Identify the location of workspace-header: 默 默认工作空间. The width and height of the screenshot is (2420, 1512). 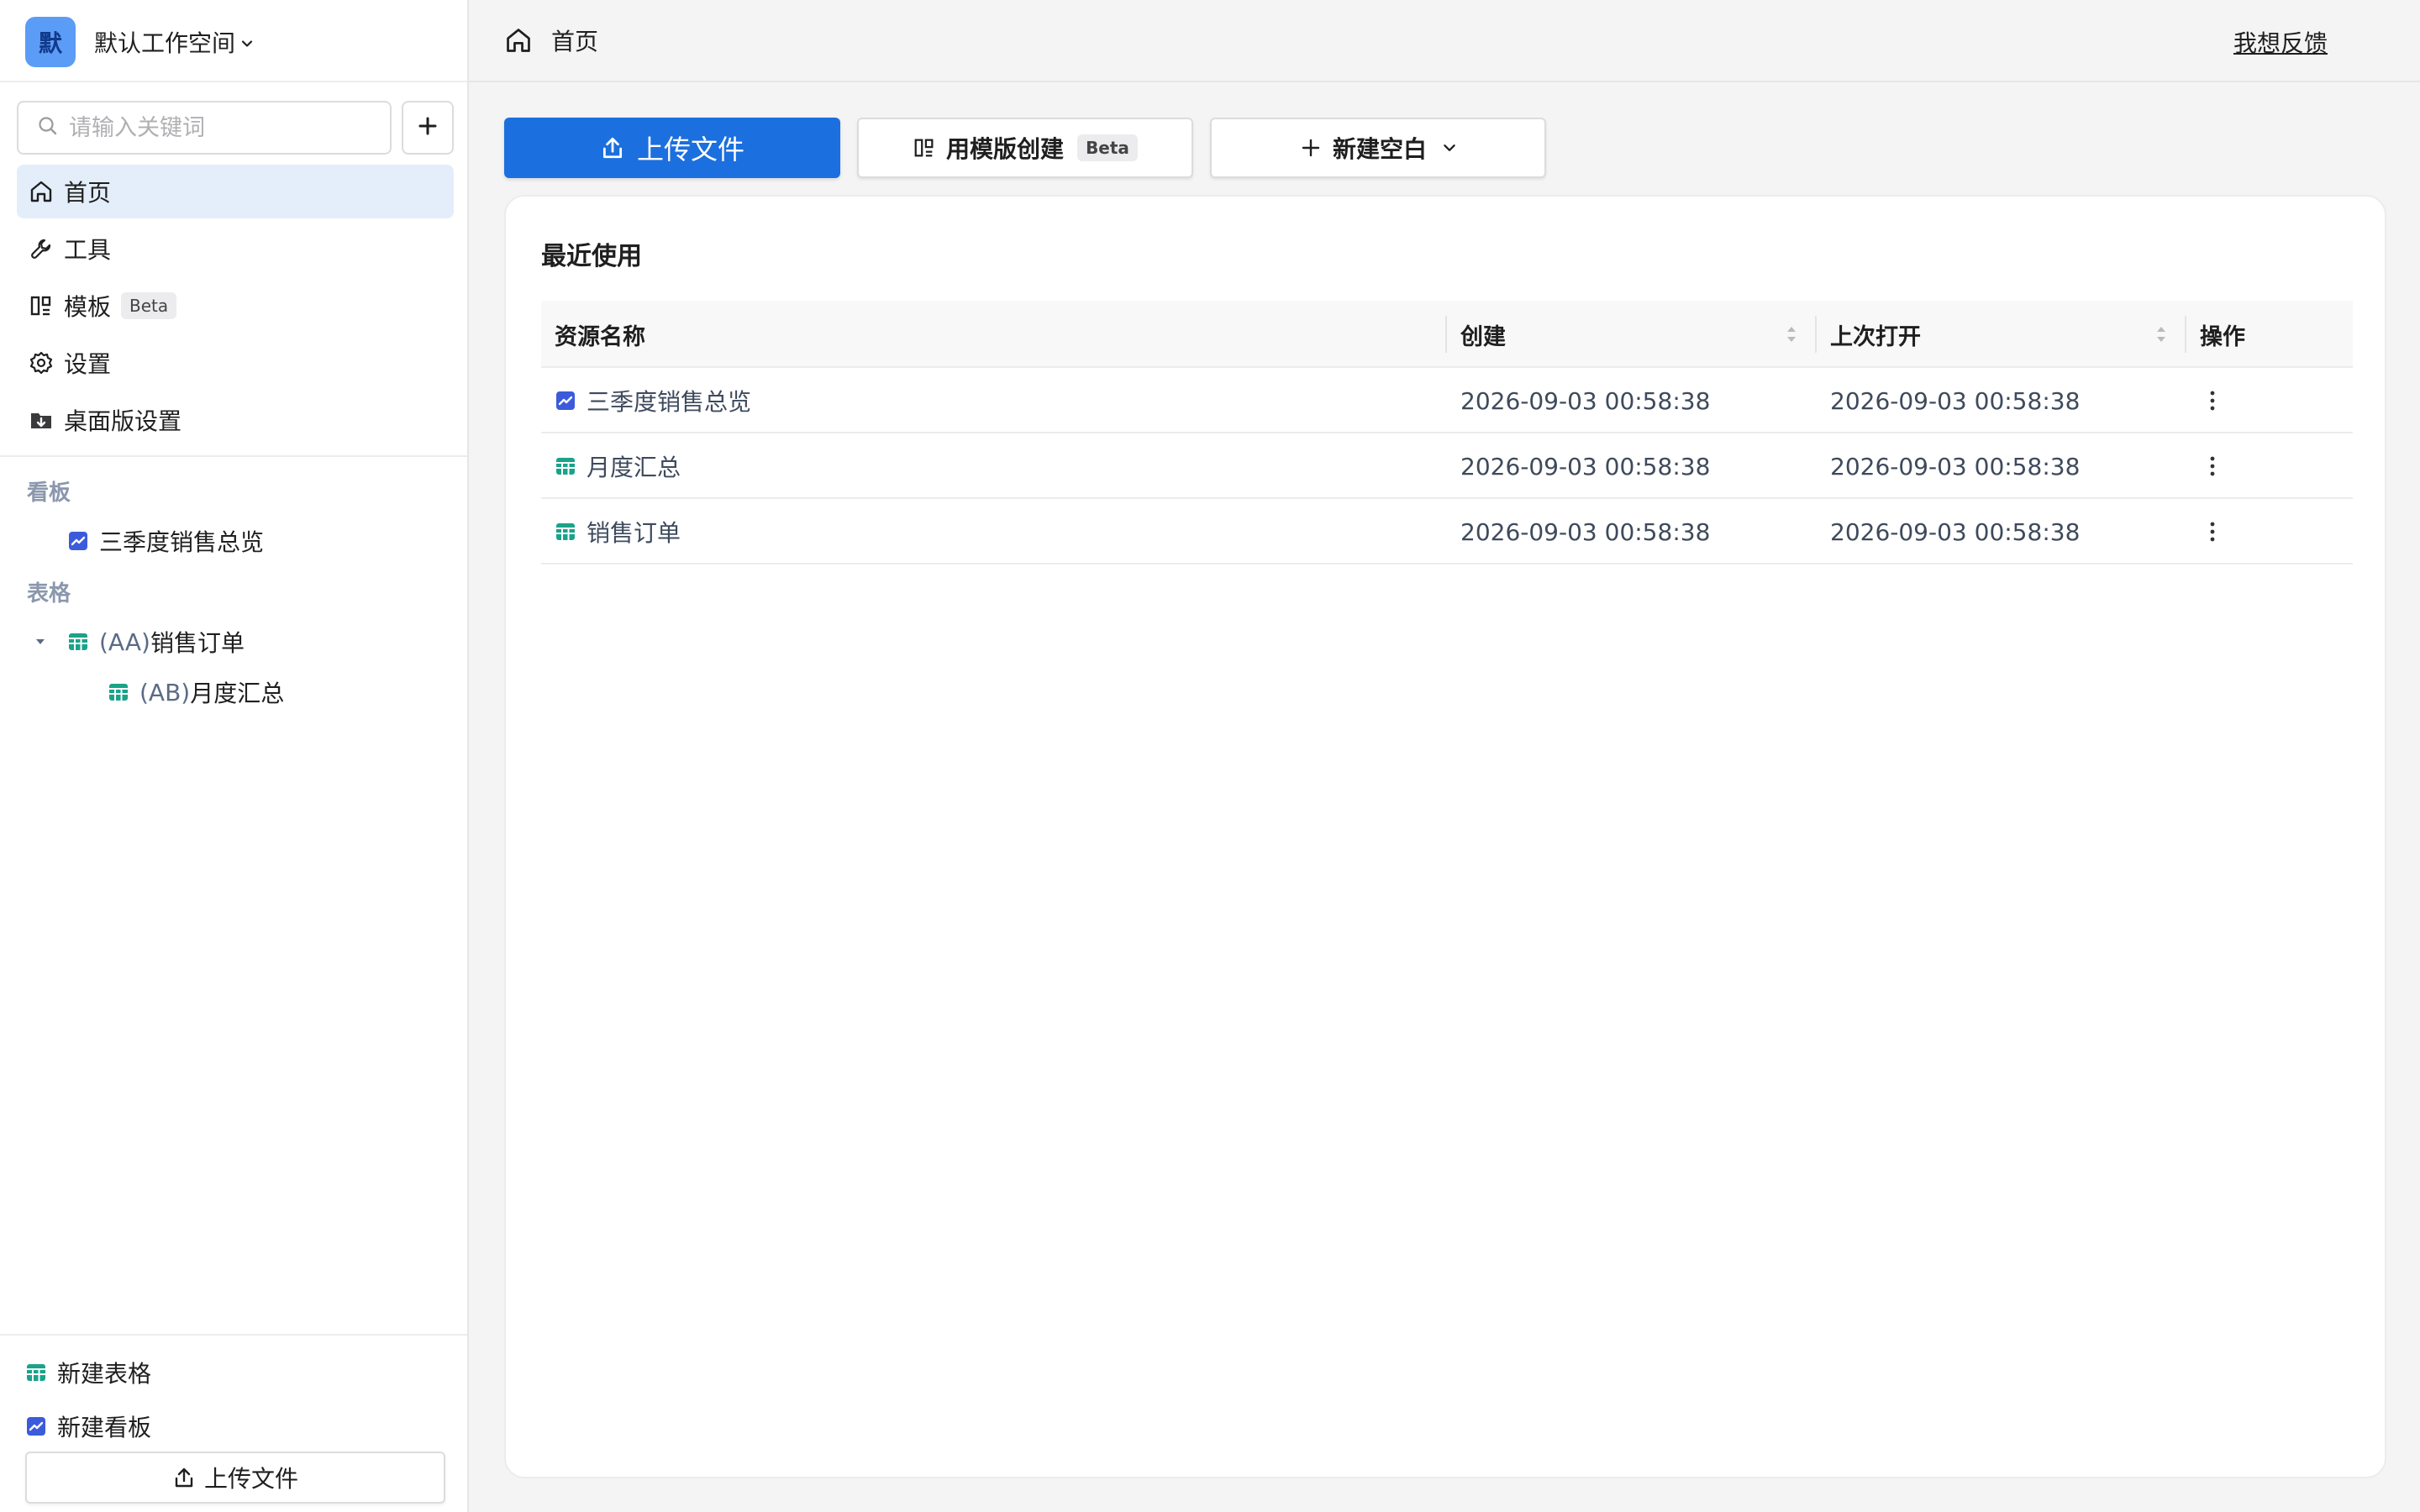
(233, 41).